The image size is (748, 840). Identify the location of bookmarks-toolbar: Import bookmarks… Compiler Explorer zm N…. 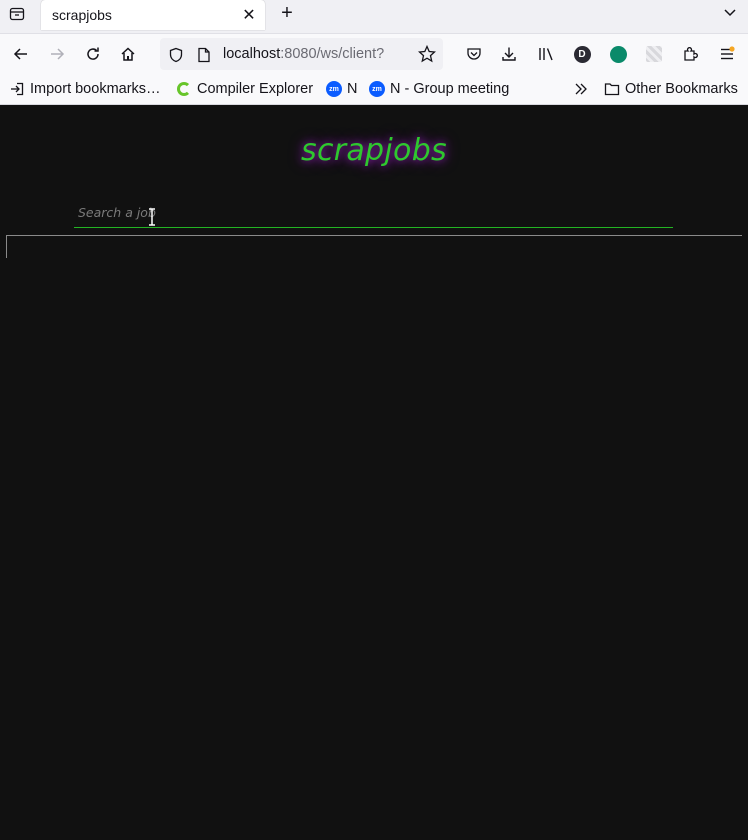
(374, 89).